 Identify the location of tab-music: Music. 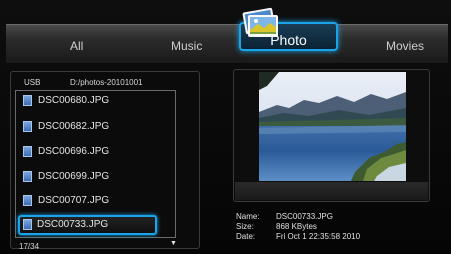
(186, 46).